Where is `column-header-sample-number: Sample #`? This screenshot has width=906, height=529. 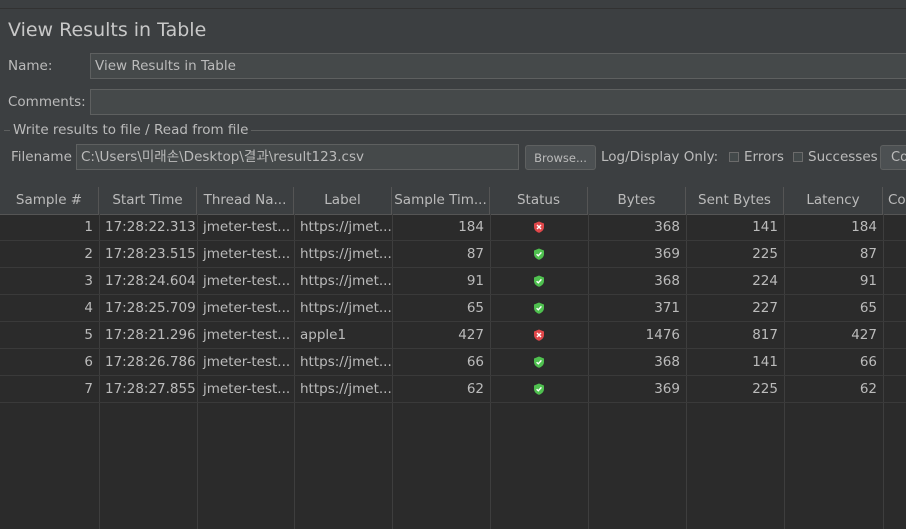
column-header-sample-number: Sample # is located at coordinates (49, 200).